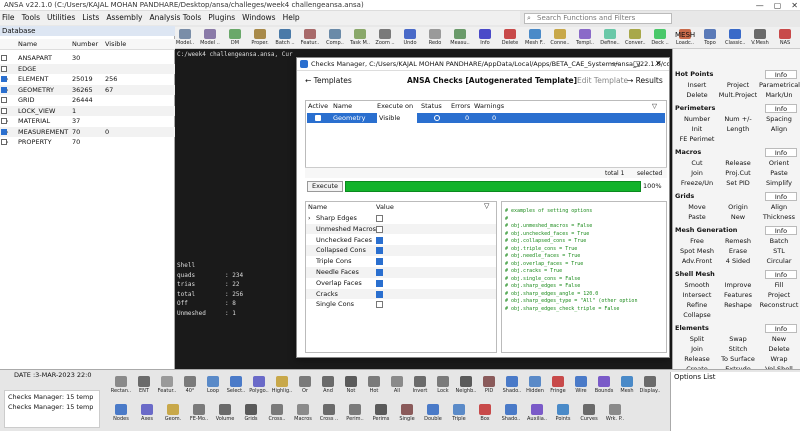 The height and width of the screenshot is (431, 800). What do you see at coordinates (485, 37) in the screenshot?
I see `toolbar-button-12: Info` at bounding box center [485, 37].